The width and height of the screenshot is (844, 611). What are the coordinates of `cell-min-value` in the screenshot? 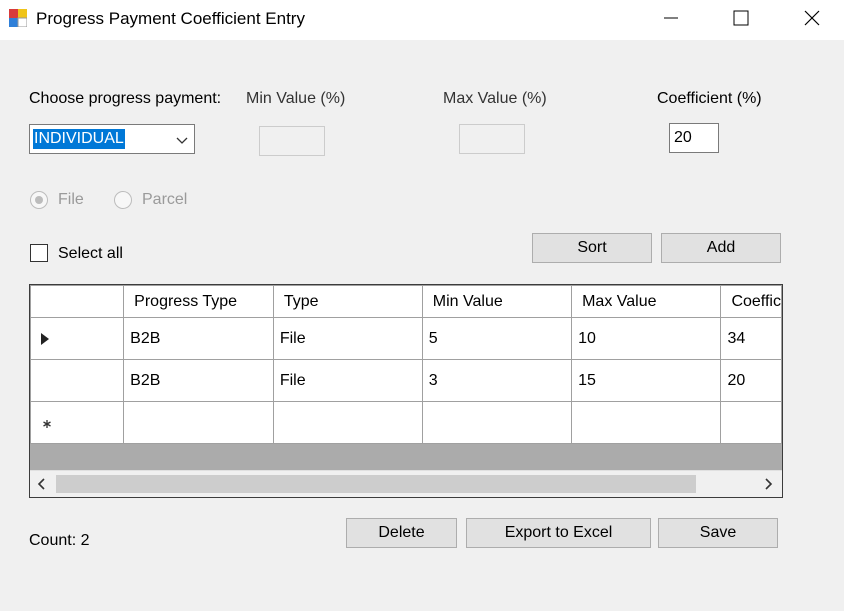 It's located at (497, 422).